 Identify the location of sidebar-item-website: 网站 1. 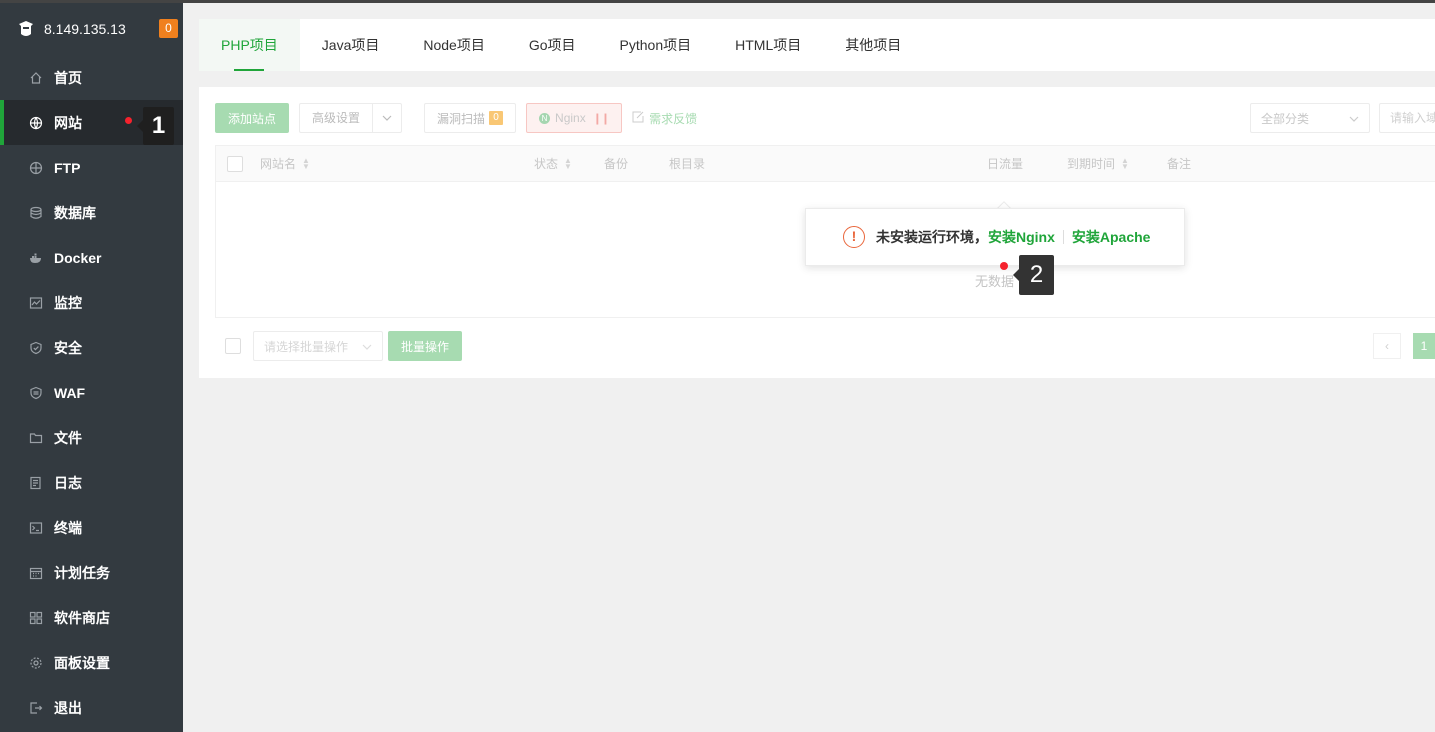
(91, 122).